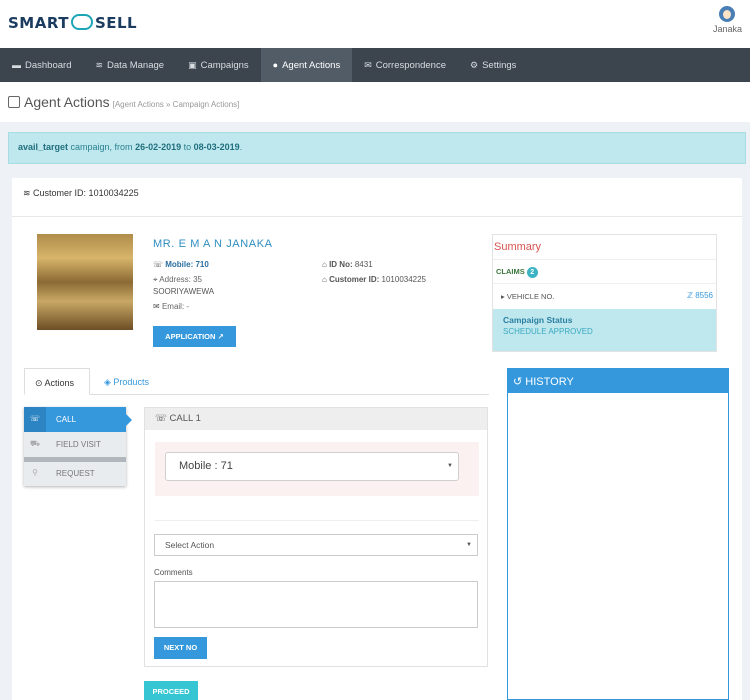  What do you see at coordinates (85, 282) in the screenshot?
I see `customer-photo` at bounding box center [85, 282].